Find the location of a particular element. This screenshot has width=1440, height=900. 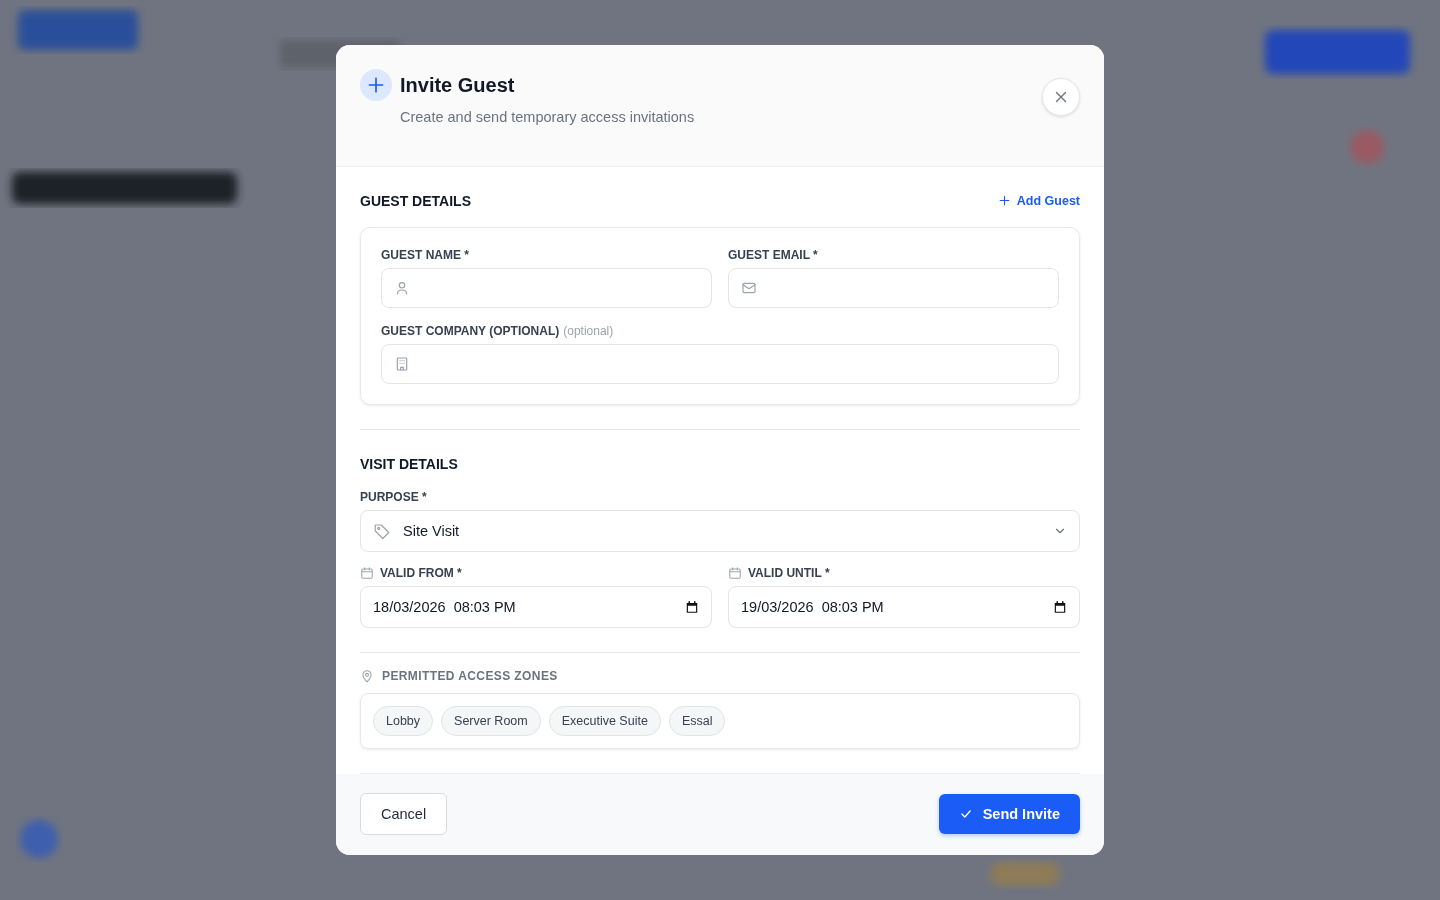

field-label: VALID FROM * is located at coordinates (421, 572).